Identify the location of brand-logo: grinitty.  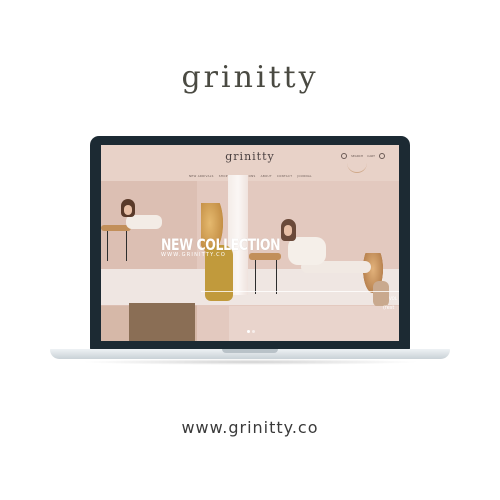
(250, 77).